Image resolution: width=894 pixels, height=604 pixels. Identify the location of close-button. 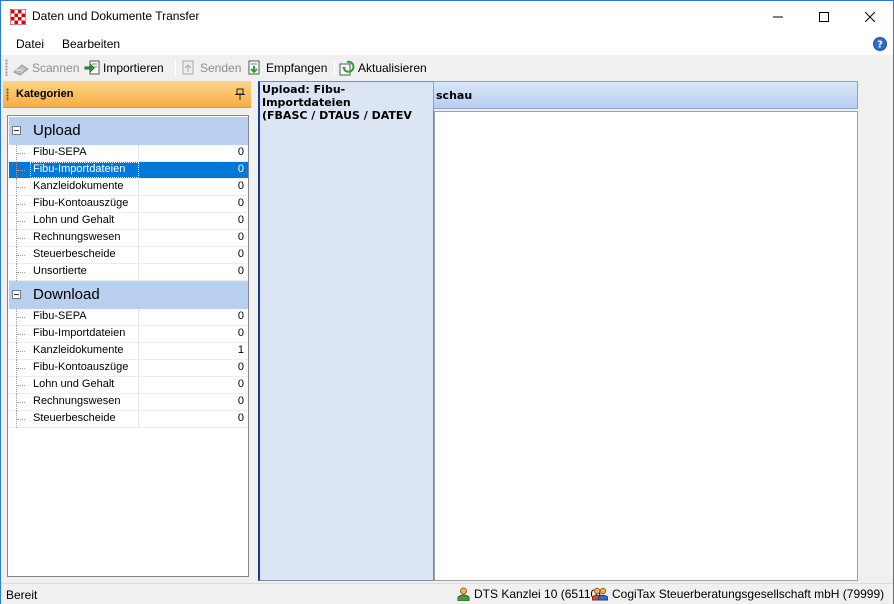
(870, 16).